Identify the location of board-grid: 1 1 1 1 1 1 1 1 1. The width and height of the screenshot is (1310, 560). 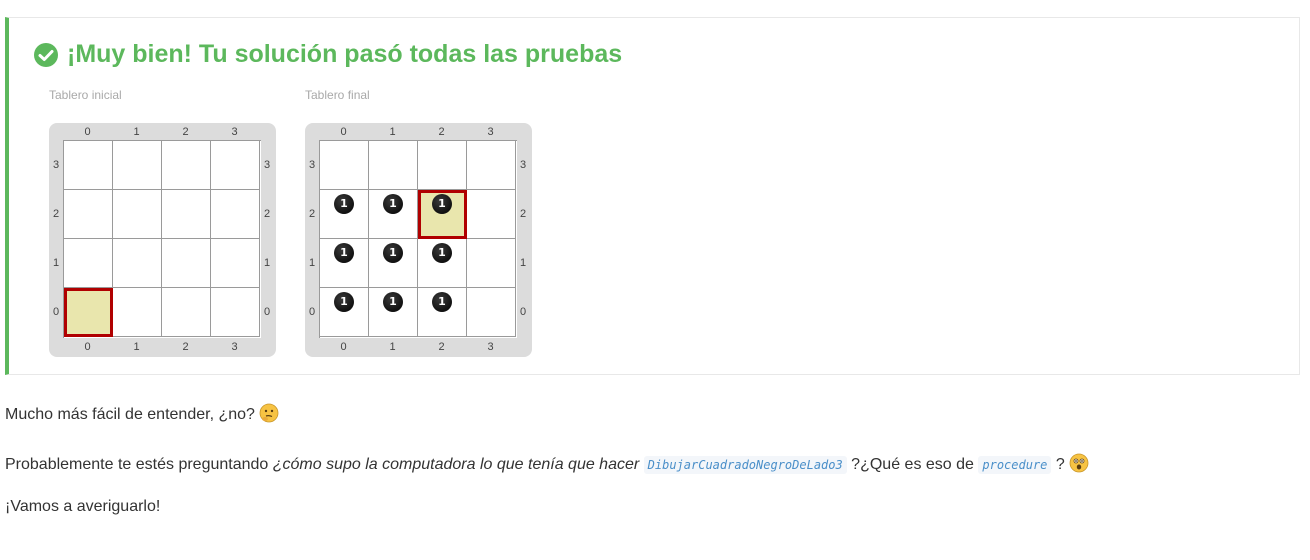
(418, 239).